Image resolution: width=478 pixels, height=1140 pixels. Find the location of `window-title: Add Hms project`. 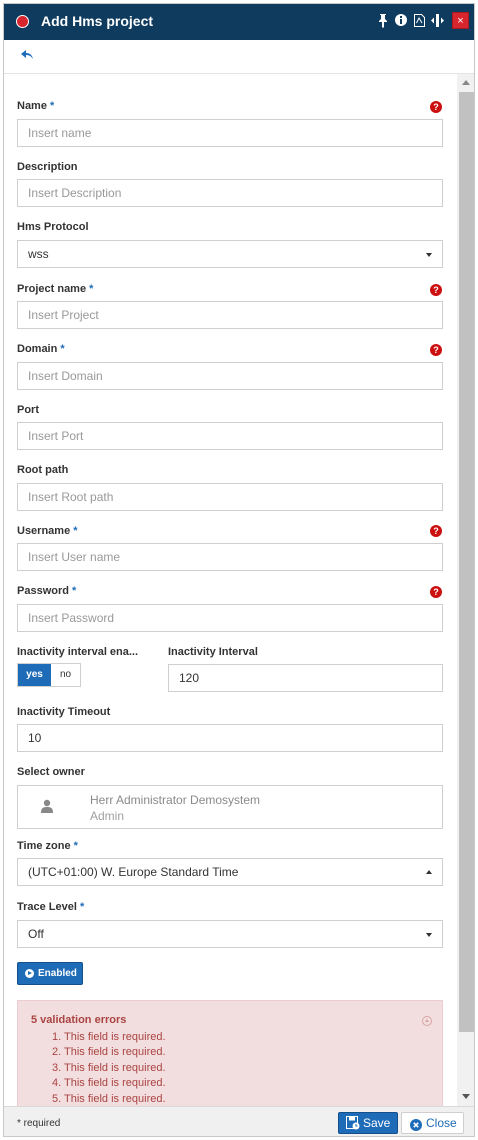

window-title: Add Hms project is located at coordinates (97, 21).